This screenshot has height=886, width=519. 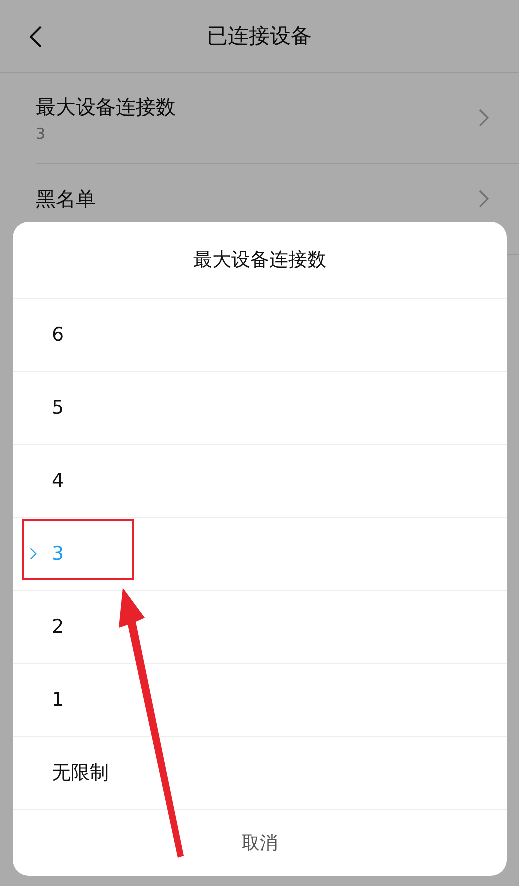 What do you see at coordinates (66, 199) in the screenshot?
I see `setting-title: 黑名单` at bounding box center [66, 199].